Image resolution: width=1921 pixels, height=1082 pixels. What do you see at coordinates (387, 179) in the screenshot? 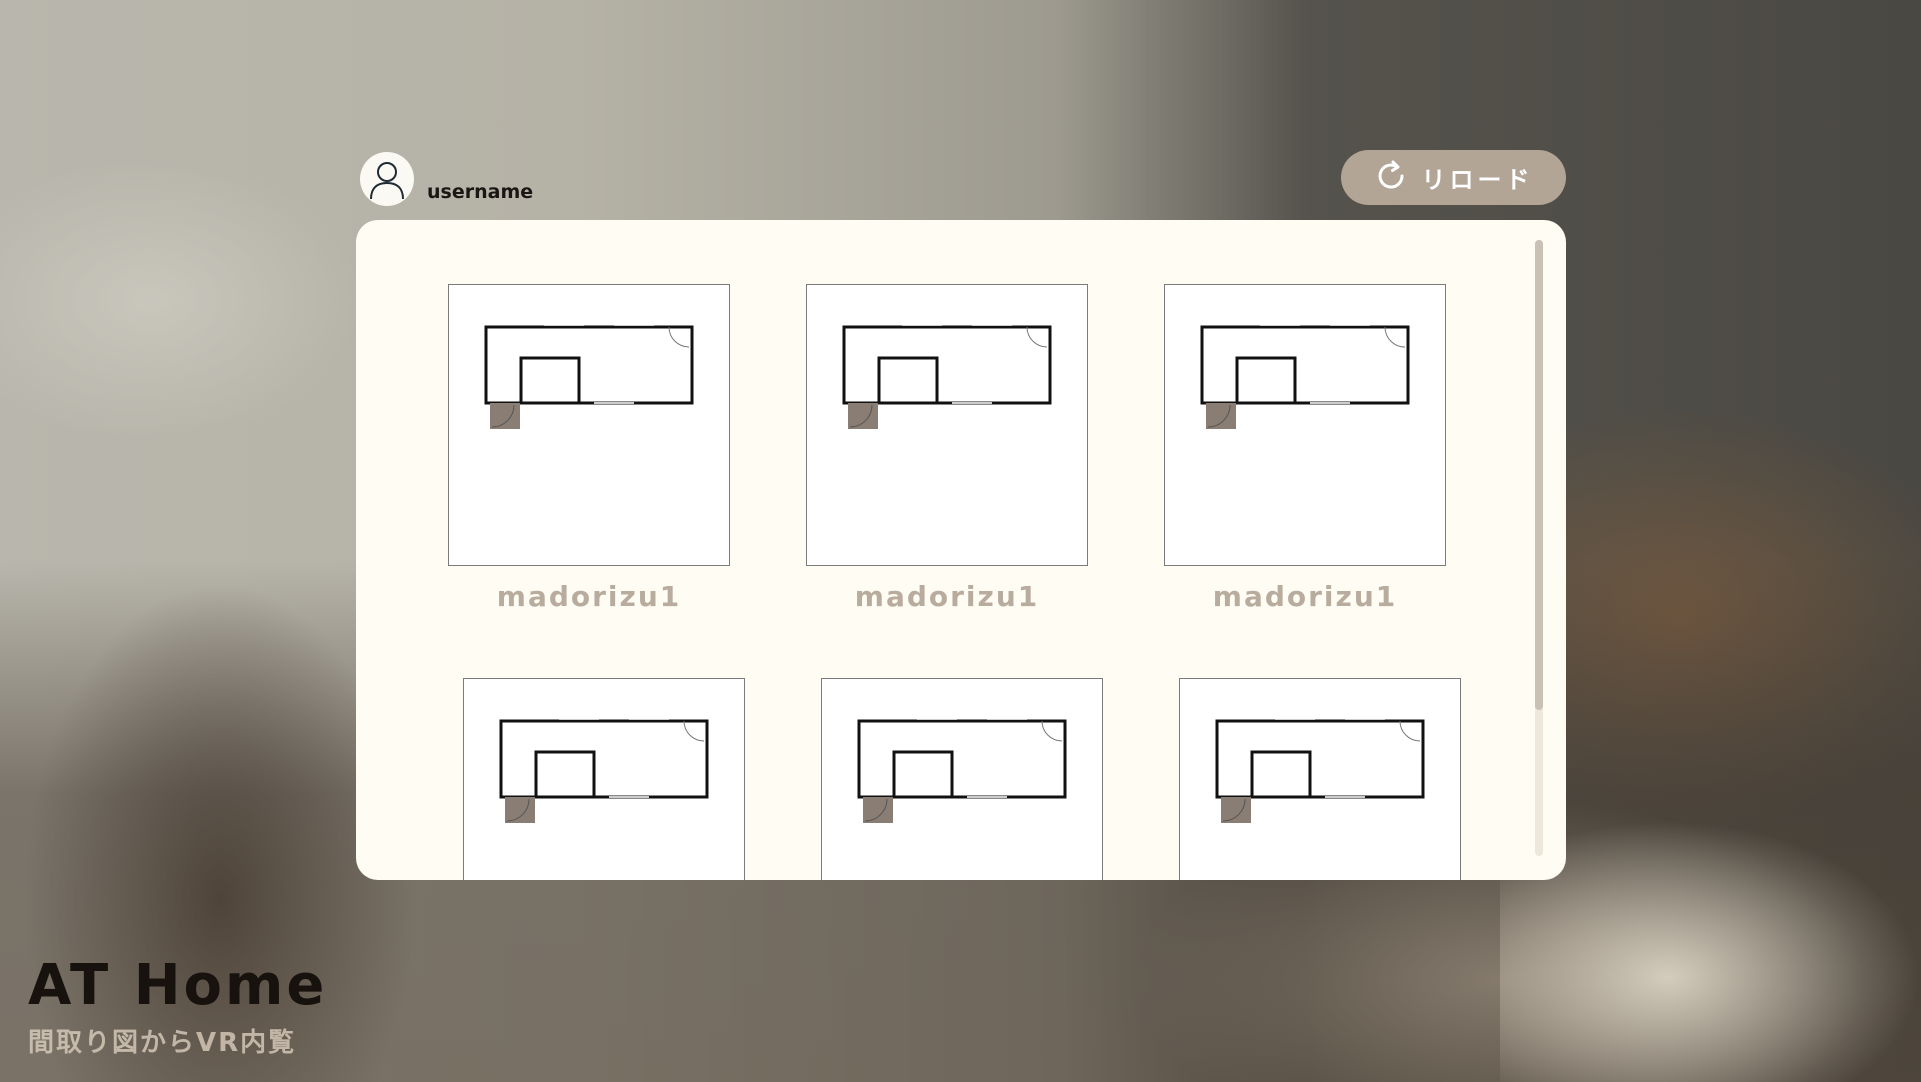
I see `user-avatar-icon` at bounding box center [387, 179].